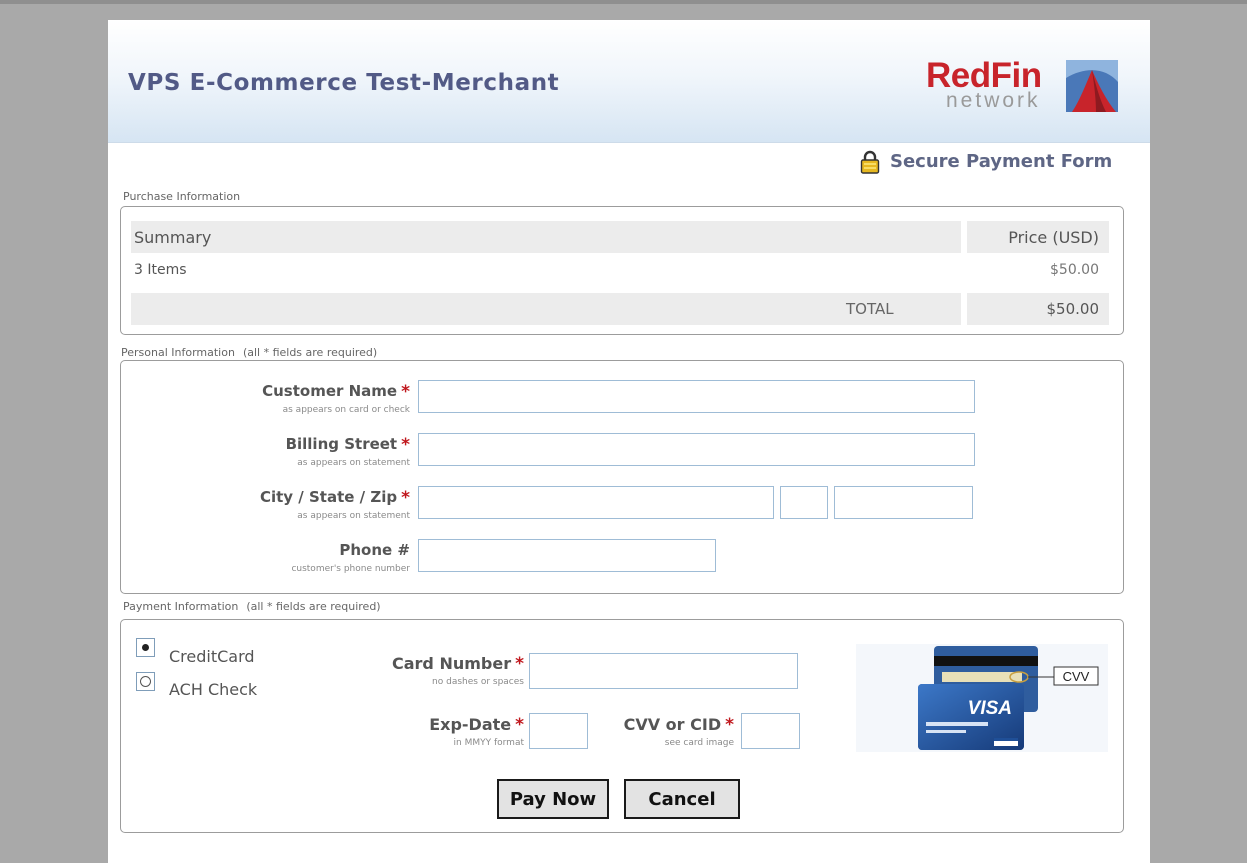  I want to click on price-header: Price (USD), so click(1053, 237).